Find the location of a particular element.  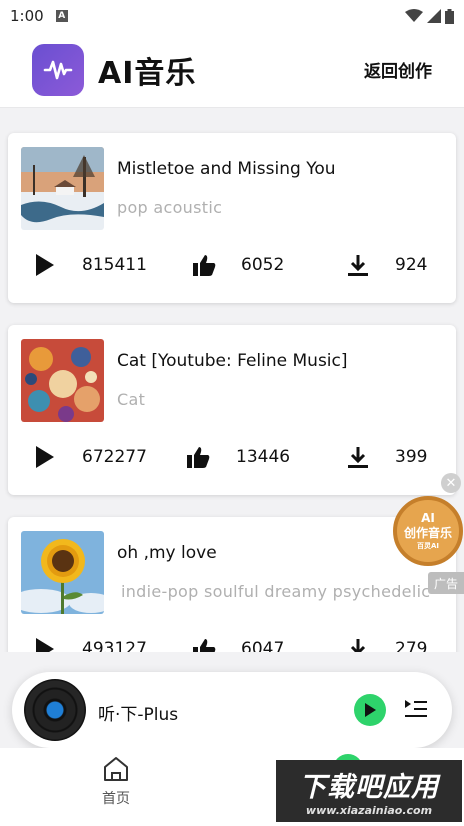

song-title: Mistletoe and Missing You is located at coordinates (226, 169).